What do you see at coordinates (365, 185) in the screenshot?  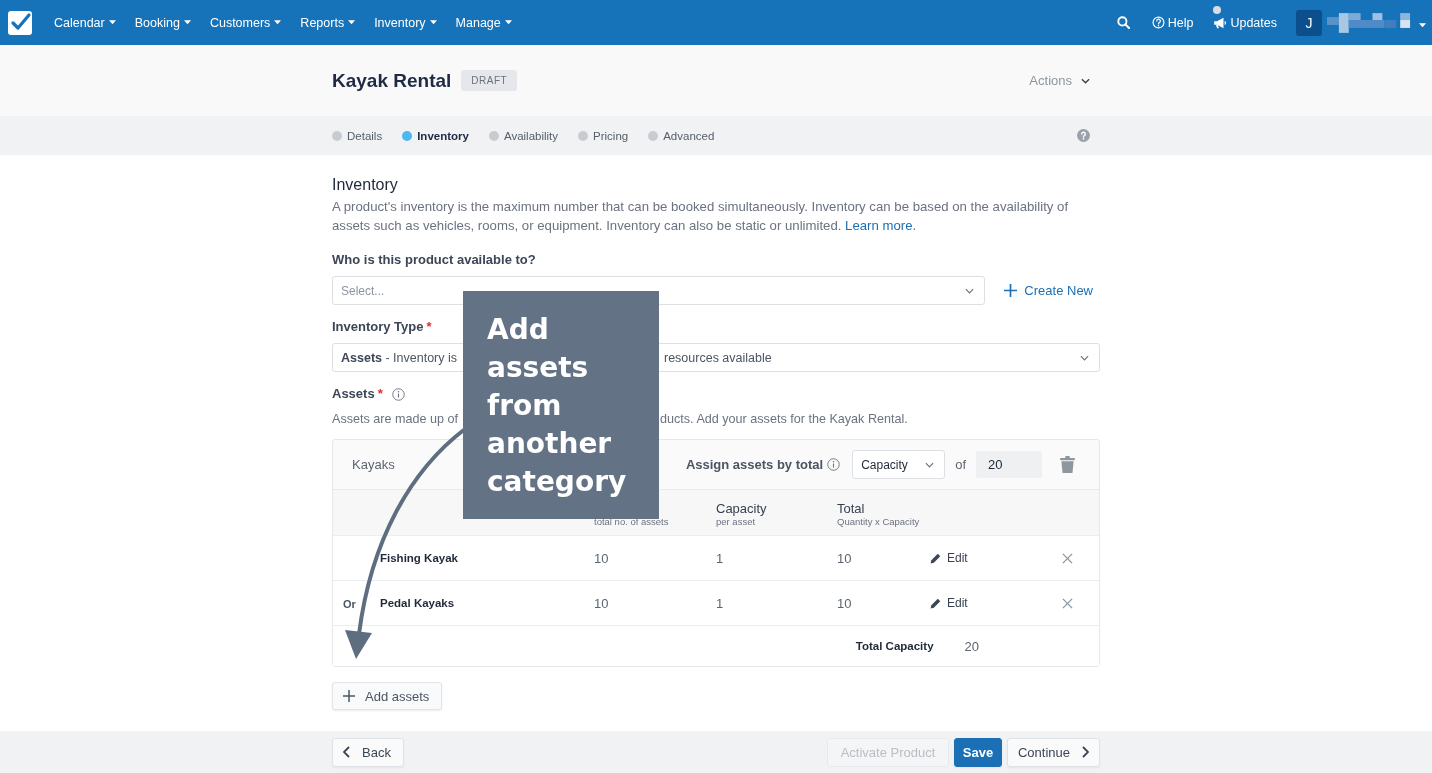 I see `section-title: Inventory` at bounding box center [365, 185].